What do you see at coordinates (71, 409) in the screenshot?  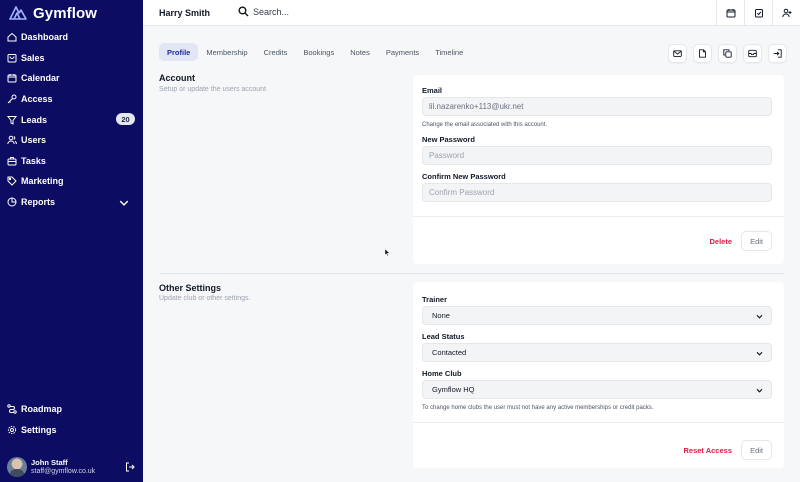 I see `sidebar-item-roadmap: Roadmap` at bounding box center [71, 409].